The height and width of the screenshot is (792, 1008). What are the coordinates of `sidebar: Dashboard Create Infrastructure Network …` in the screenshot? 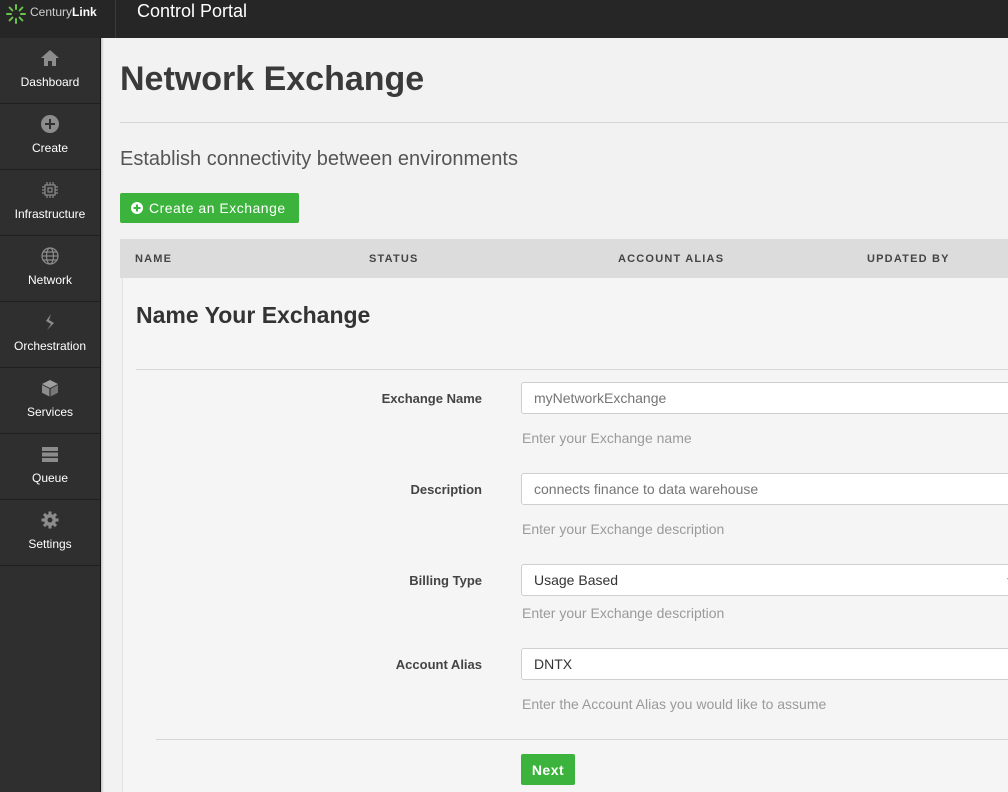 It's located at (50, 415).